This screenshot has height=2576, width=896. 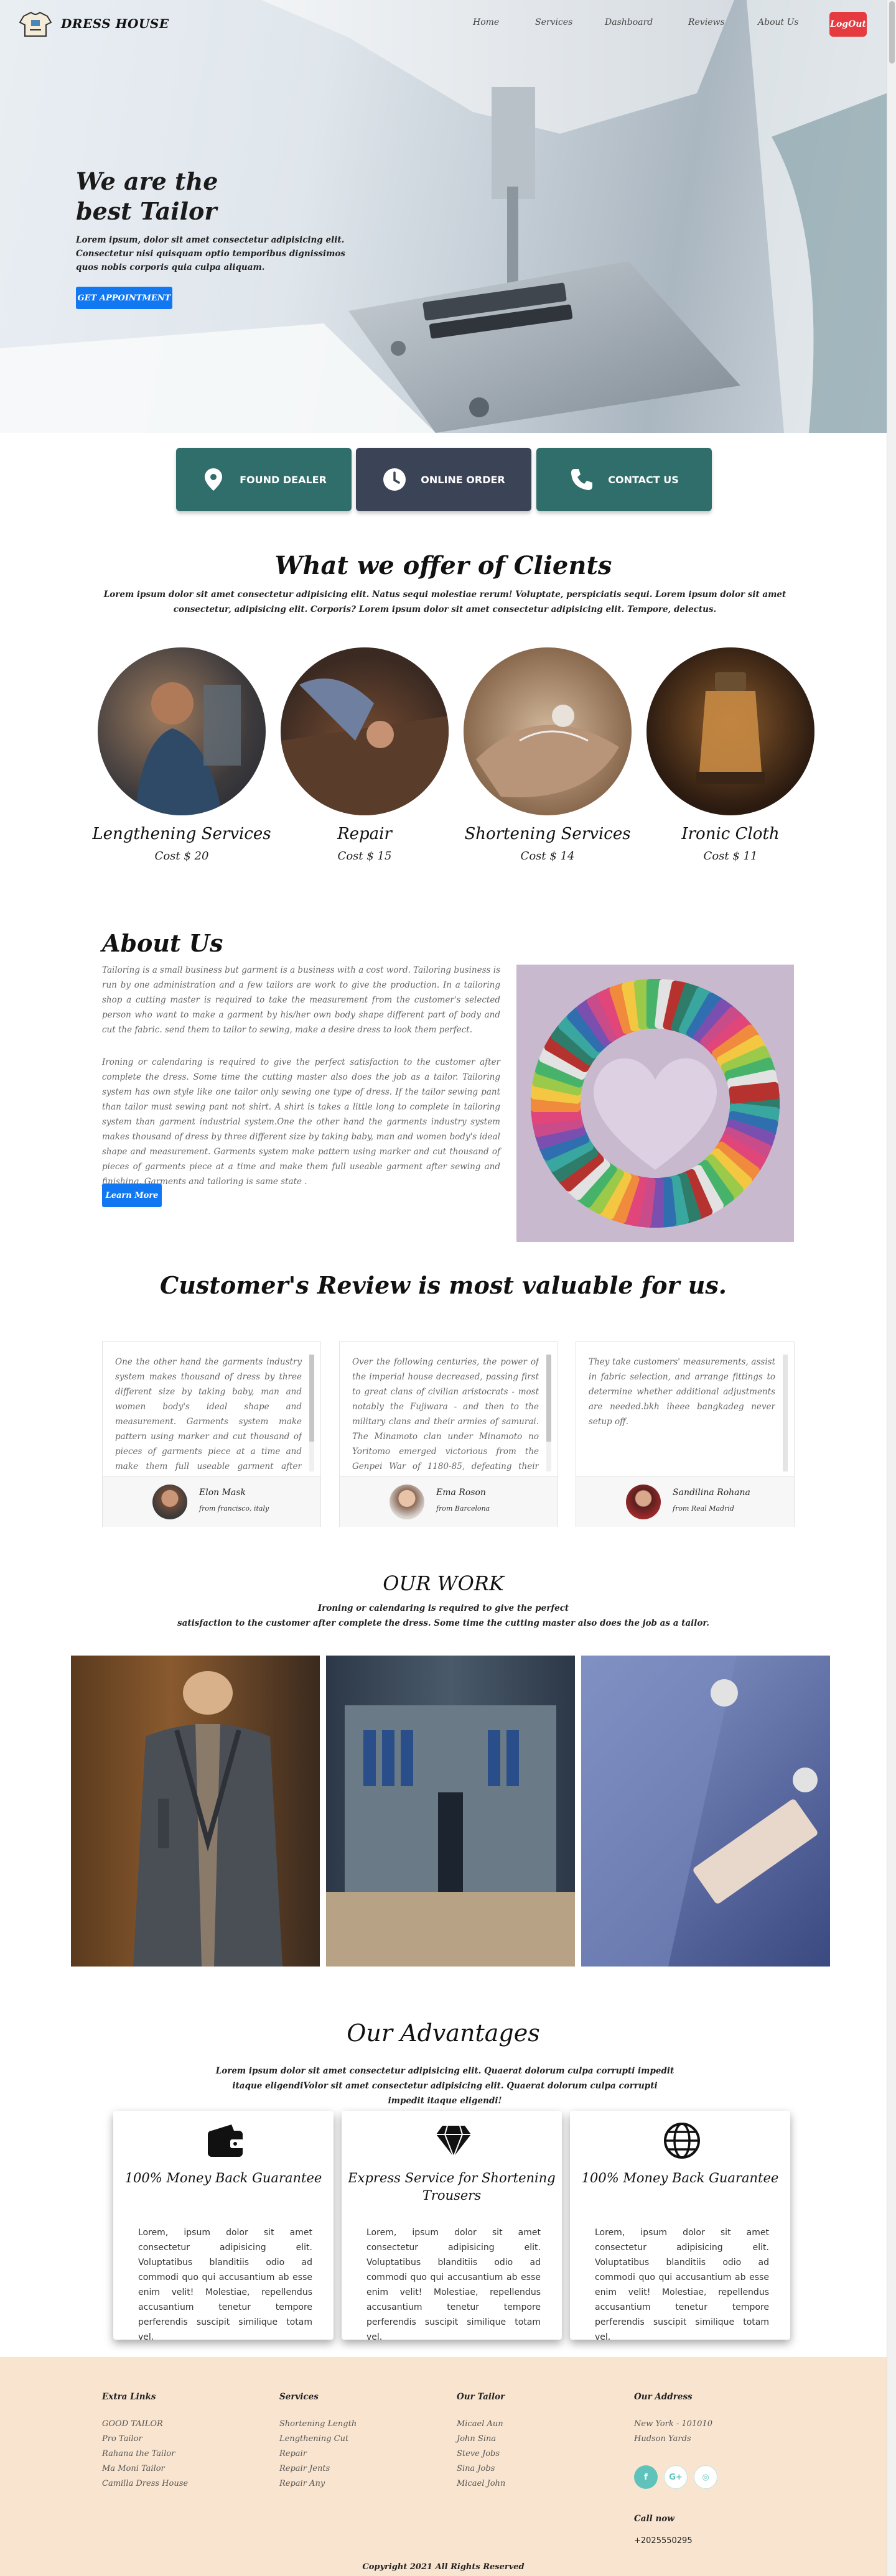 What do you see at coordinates (892, 32) in the screenshot?
I see `scrollbar-thumb` at bounding box center [892, 32].